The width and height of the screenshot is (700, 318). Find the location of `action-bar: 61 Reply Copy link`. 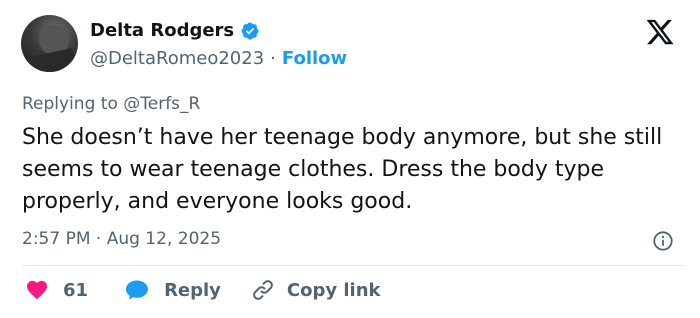

action-bar: 61 Reply Copy link is located at coordinates (203, 290).